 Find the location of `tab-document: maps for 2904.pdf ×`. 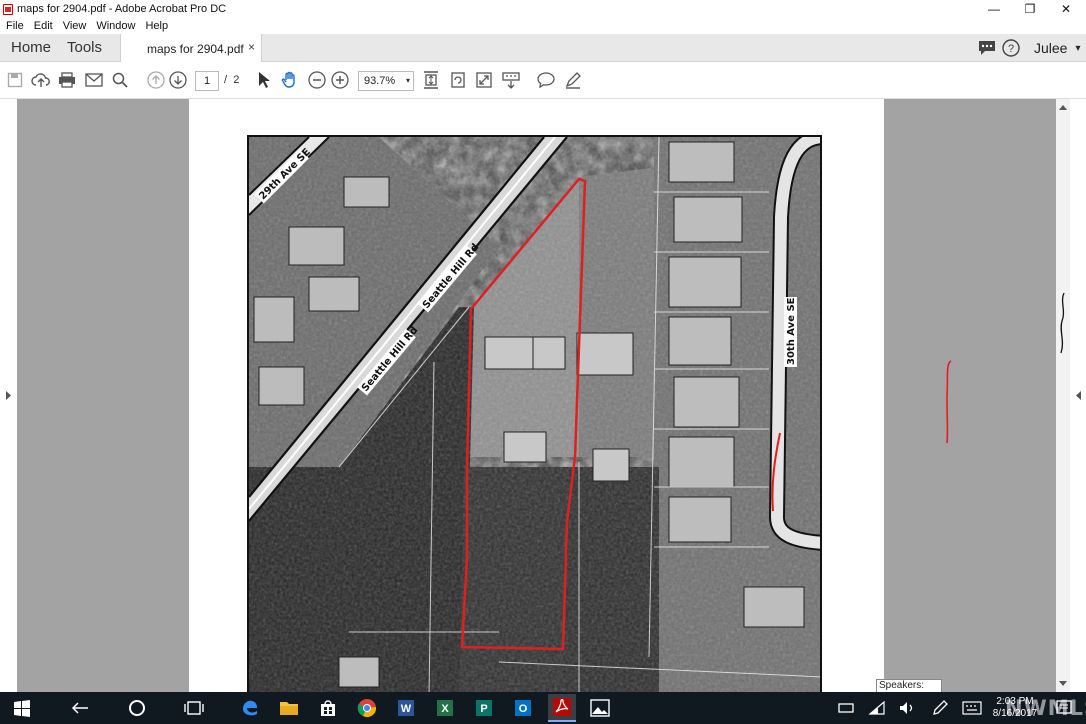

tab-document: maps for 2904.pdf × is located at coordinates (191, 48).